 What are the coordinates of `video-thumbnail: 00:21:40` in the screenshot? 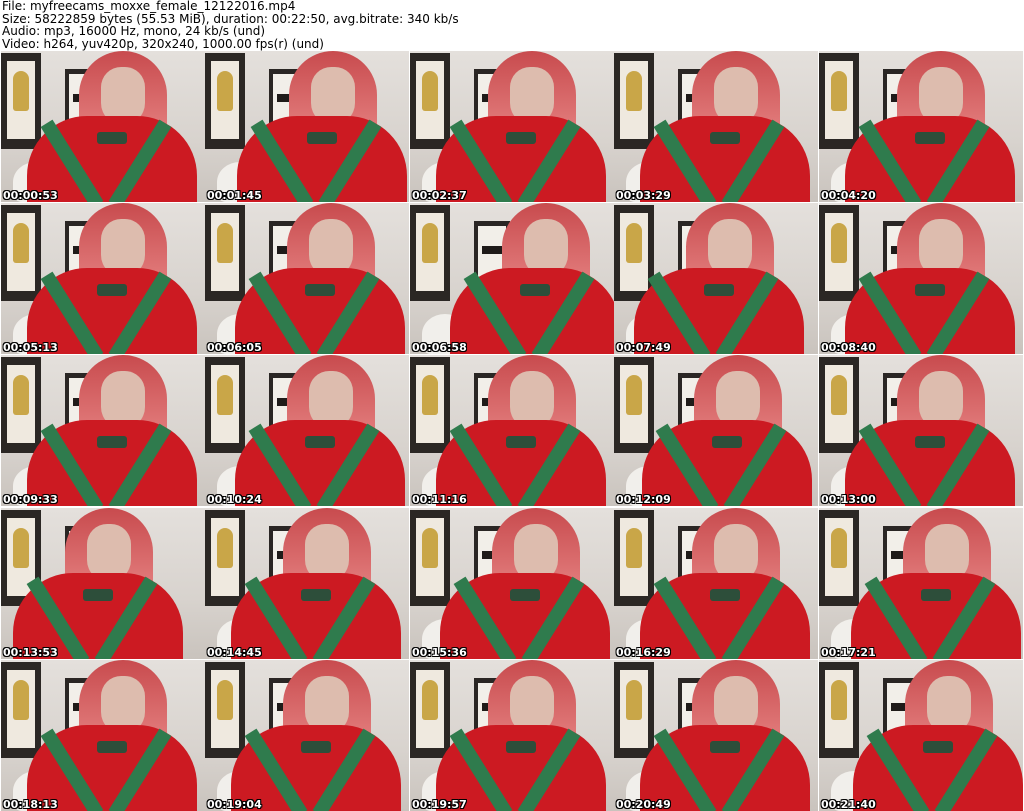 It's located at (921, 735).